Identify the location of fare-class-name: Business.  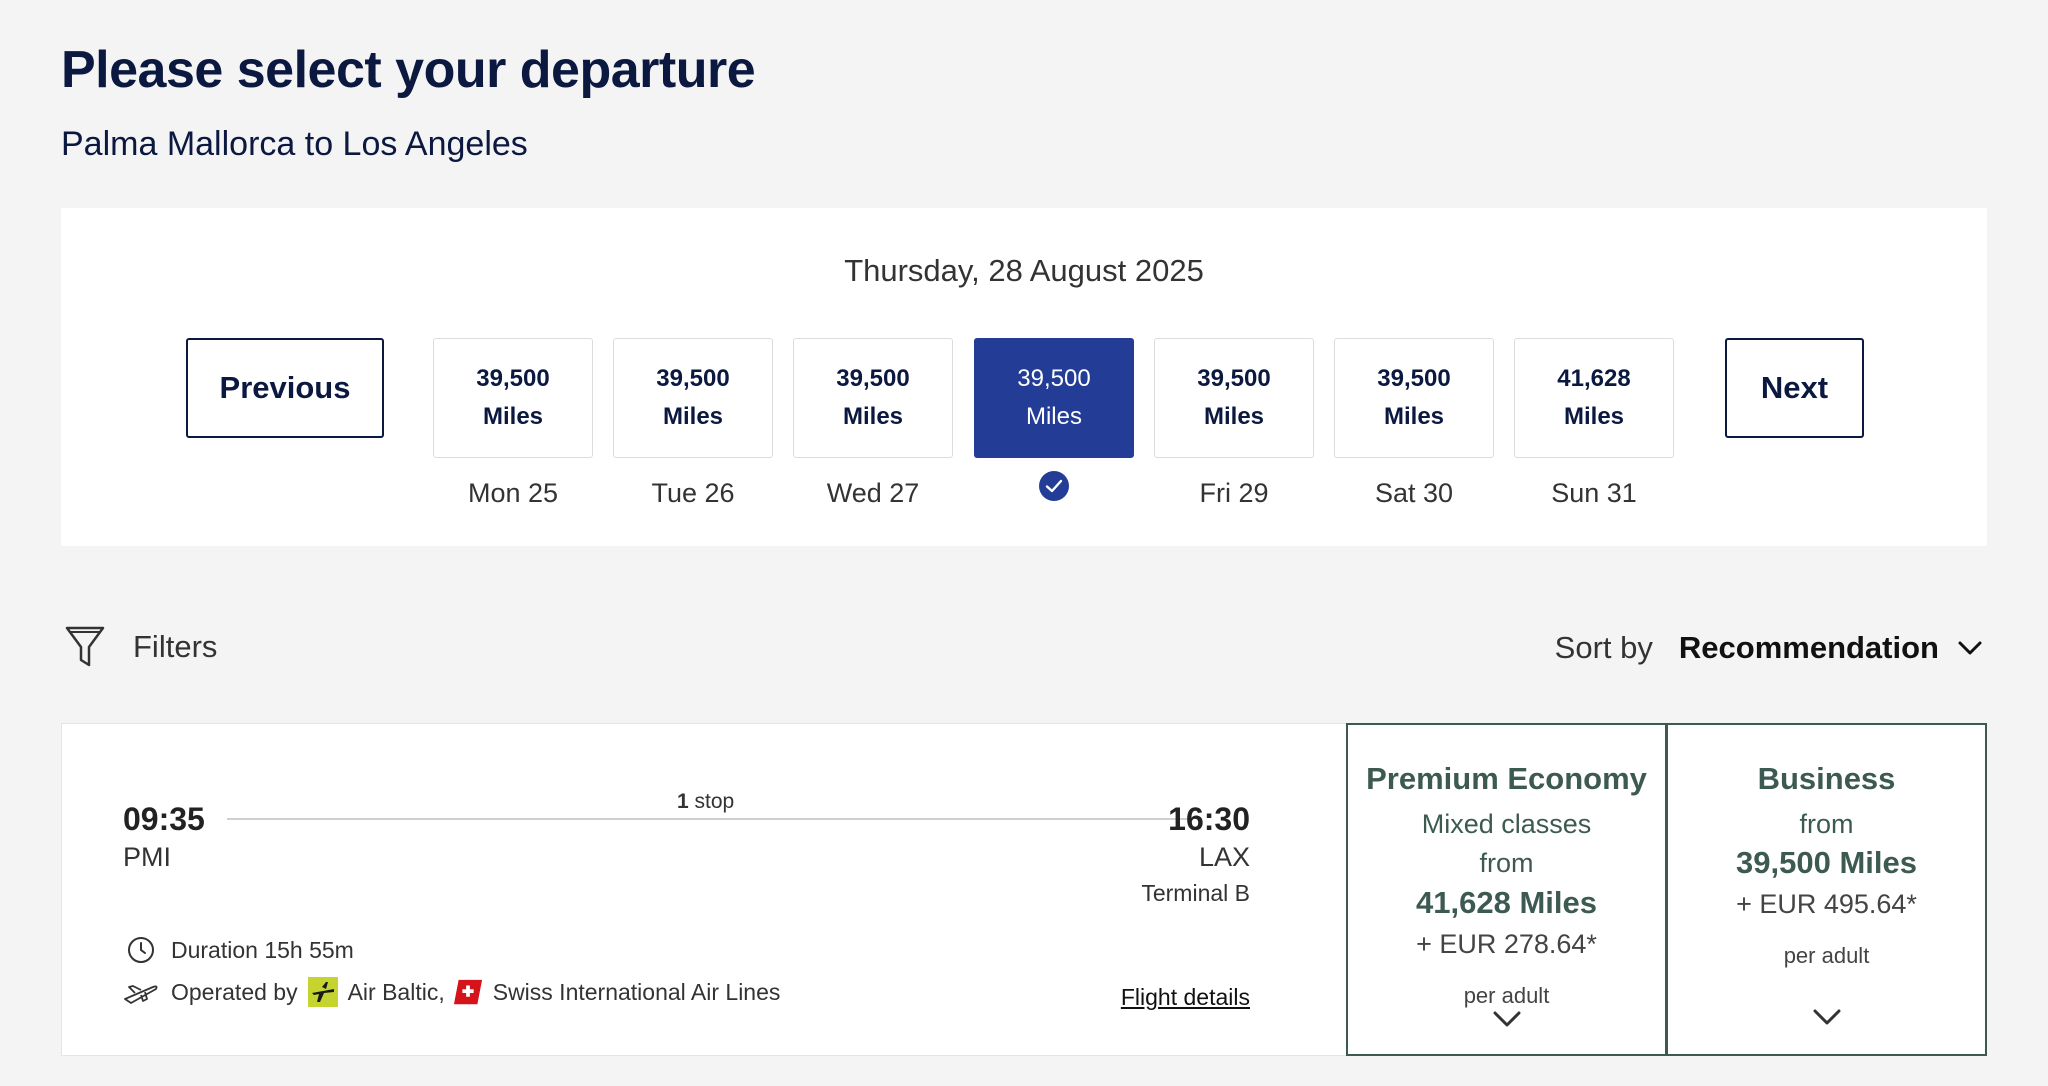
(1826, 778).